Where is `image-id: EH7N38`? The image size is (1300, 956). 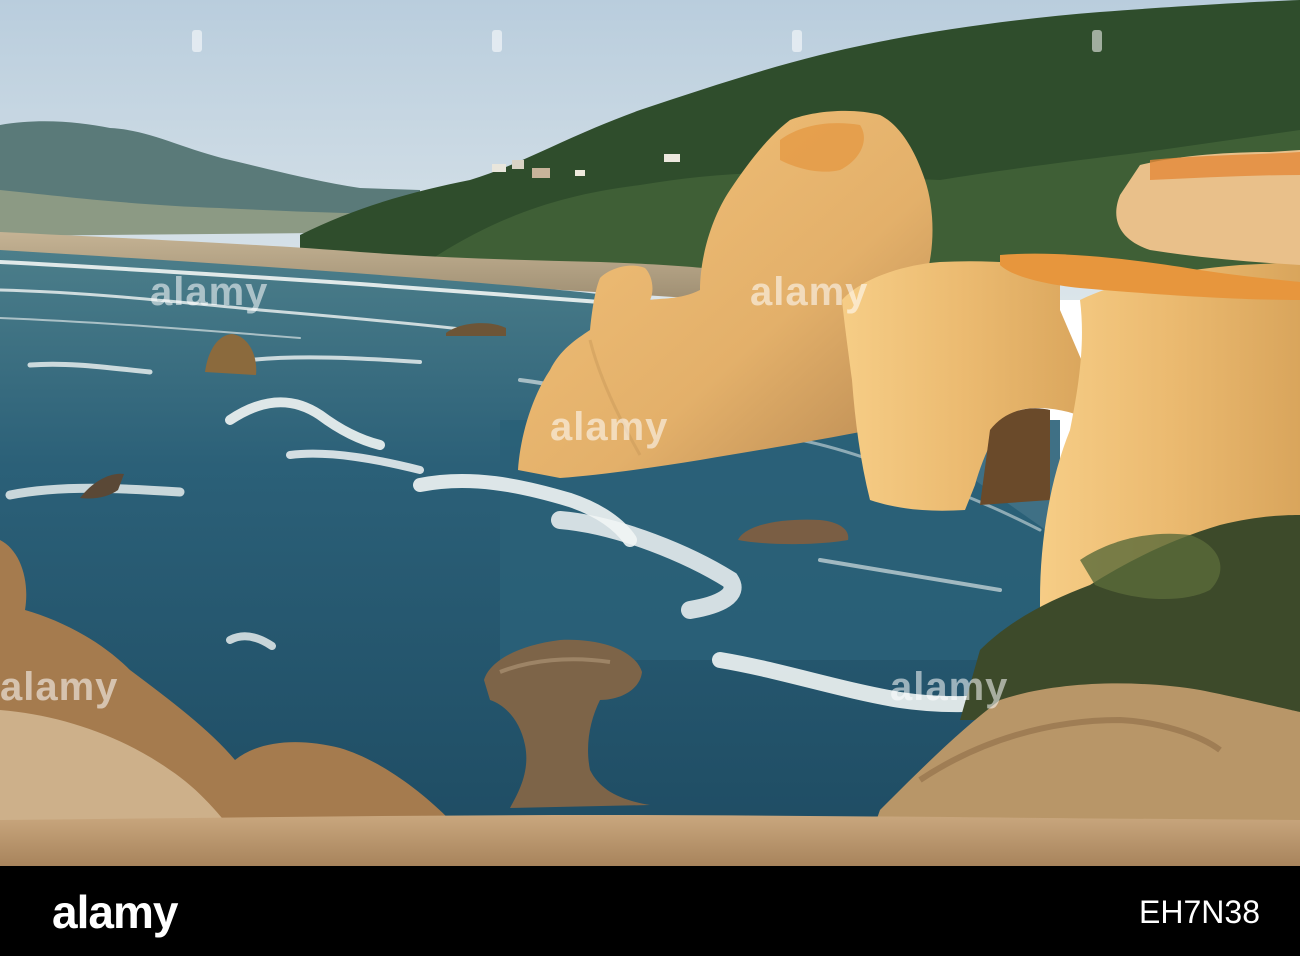 image-id: EH7N38 is located at coordinates (1199, 912).